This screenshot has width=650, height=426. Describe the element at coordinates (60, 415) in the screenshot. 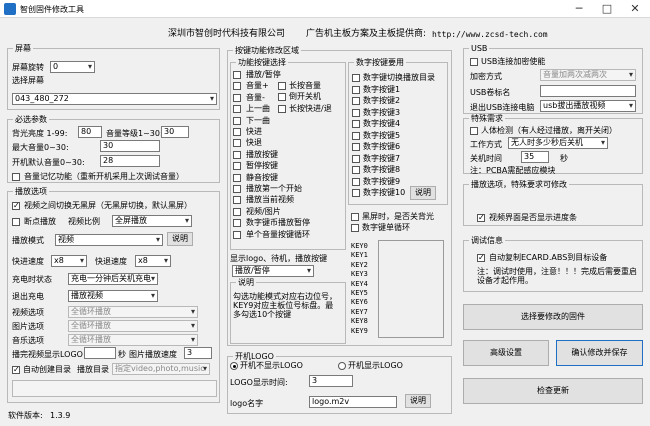

I see `version-value: 1.3.9` at that location.